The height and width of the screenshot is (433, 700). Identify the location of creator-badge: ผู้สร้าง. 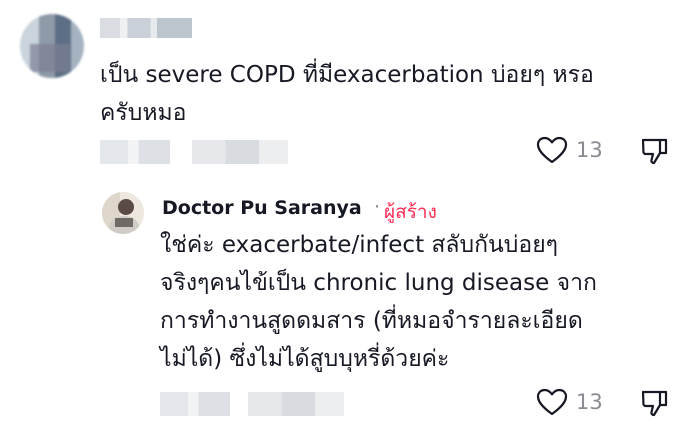
(410, 212).